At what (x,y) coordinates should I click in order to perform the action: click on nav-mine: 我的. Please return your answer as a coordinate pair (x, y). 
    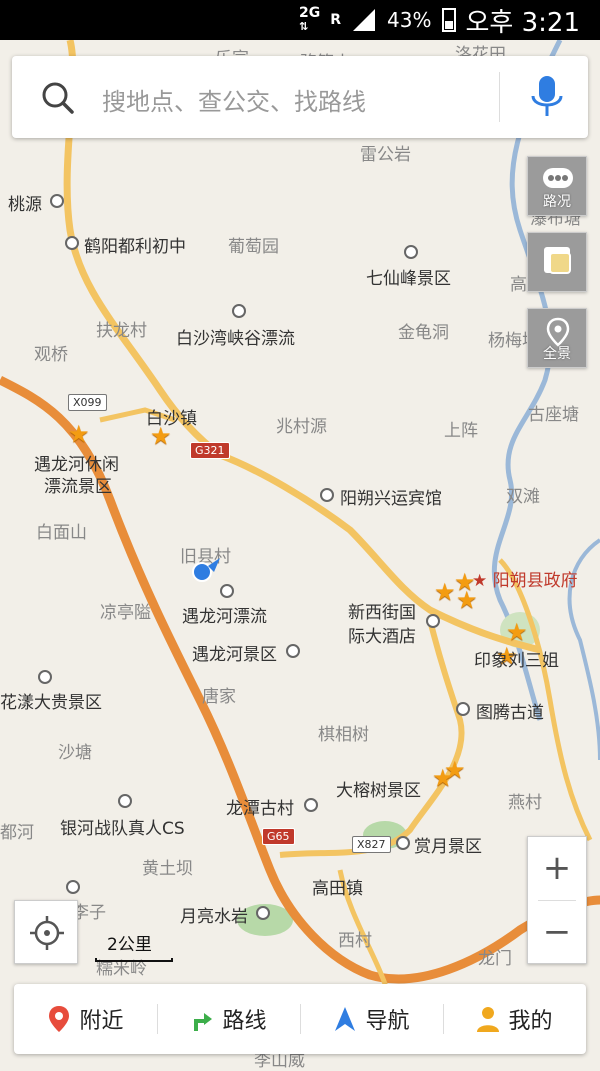
    Looking at the image, I should click on (514, 1019).